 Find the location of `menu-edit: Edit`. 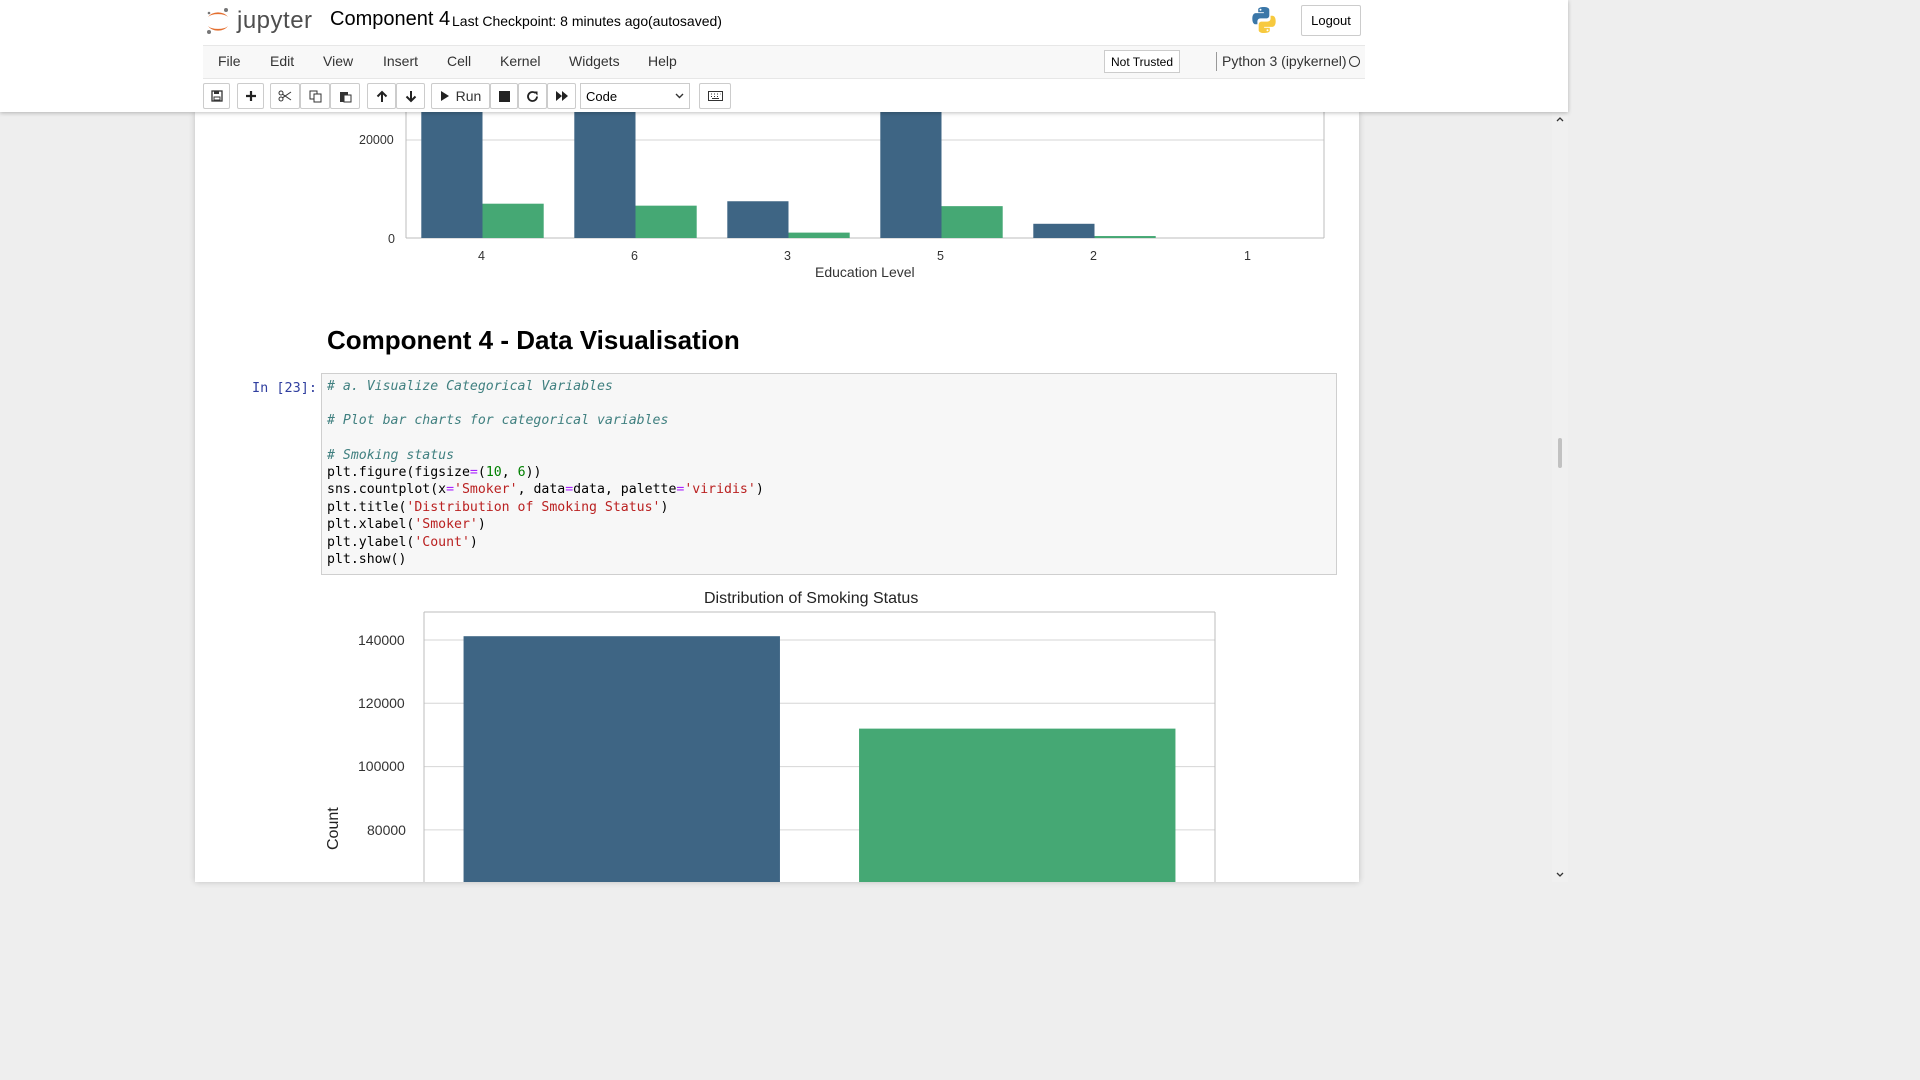

menu-edit: Edit is located at coordinates (282, 61).